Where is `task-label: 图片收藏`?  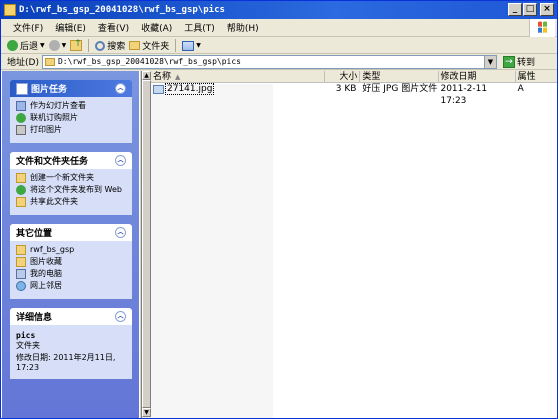
task-label: 图片收藏 is located at coordinates (46, 261).